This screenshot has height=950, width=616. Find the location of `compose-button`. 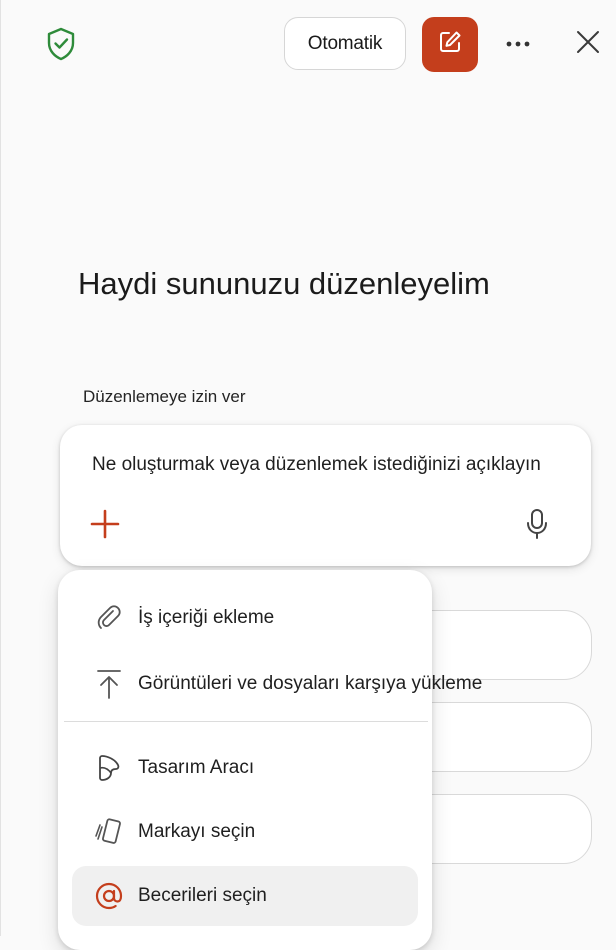

compose-button is located at coordinates (450, 44).